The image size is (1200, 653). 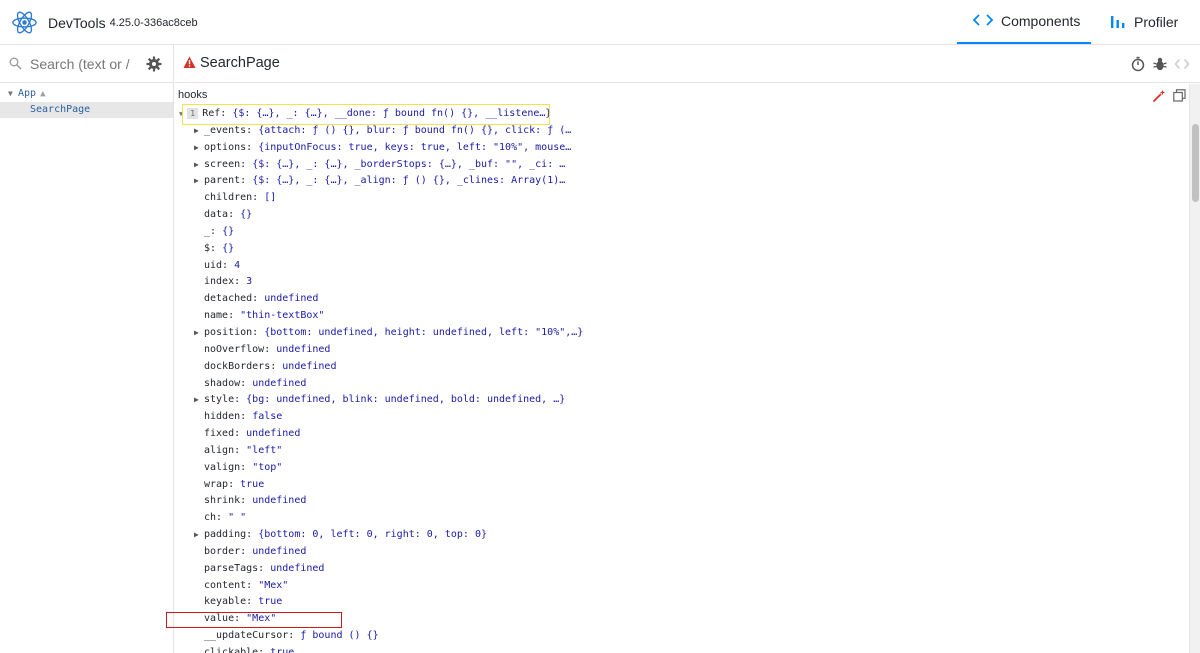 I want to click on prop-key: screen:, so click(x=225, y=164).